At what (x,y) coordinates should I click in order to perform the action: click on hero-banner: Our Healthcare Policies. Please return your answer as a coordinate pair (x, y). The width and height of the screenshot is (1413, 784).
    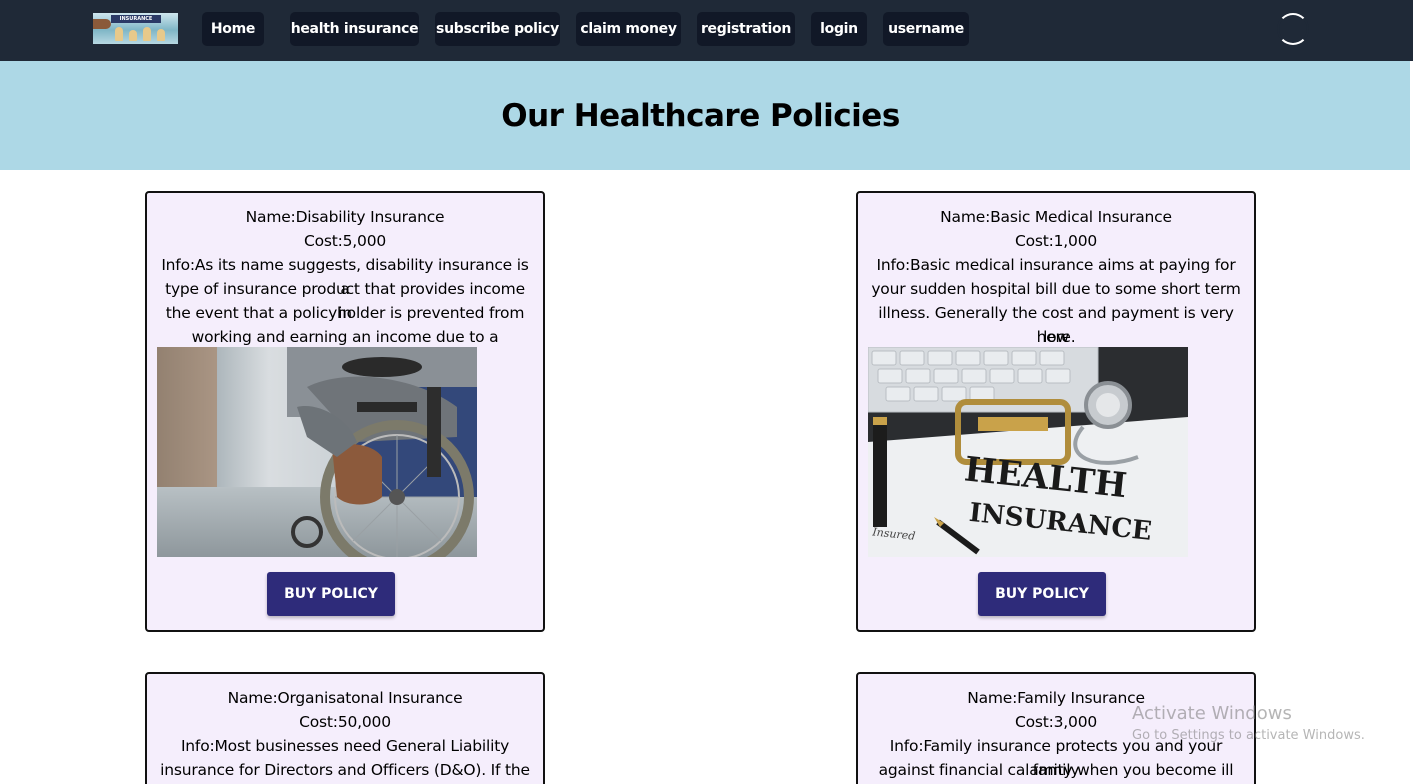
    Looking at the image, I should click on (705, 115).